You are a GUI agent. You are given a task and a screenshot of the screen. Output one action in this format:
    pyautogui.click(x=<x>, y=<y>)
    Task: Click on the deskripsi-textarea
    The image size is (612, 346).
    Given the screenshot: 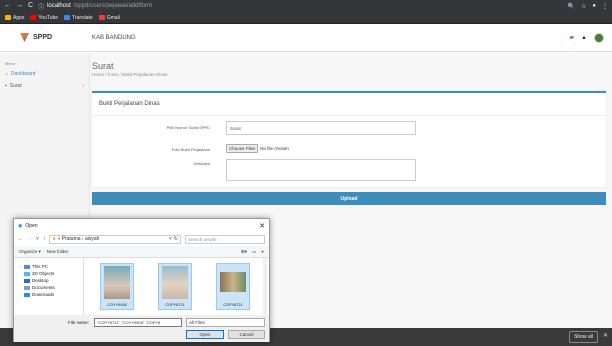 What is the action you would take?
    pyautogui.click(x=321, y=170)
    